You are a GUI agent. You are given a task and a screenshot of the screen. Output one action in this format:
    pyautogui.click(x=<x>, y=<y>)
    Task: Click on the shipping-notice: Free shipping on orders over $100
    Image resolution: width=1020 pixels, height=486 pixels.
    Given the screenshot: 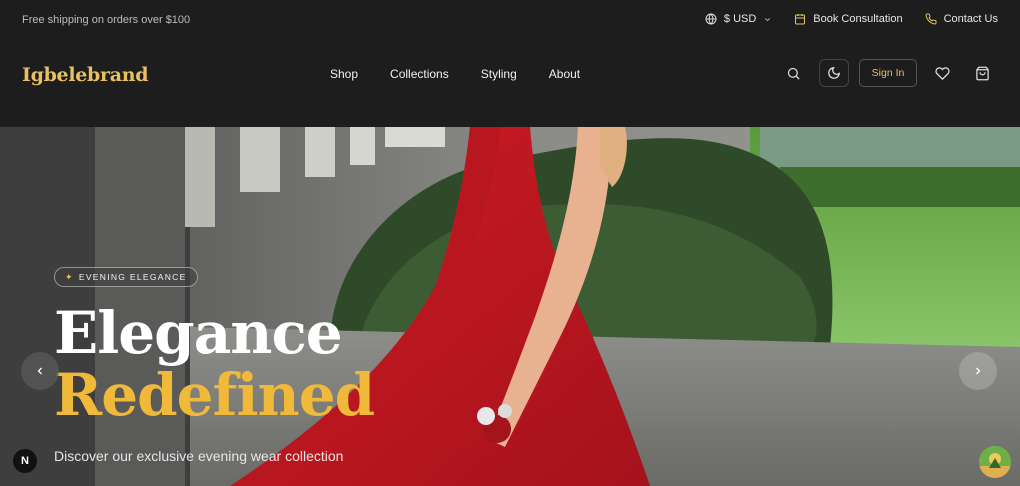 What is the action you would take?
    pyautogui.click(x=106, y=20)
    